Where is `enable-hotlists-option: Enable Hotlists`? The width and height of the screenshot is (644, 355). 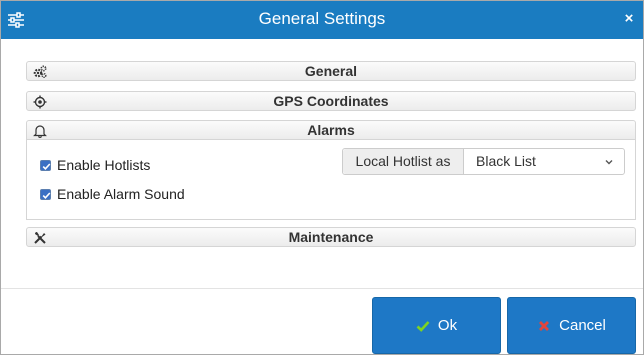
enable-hotlists-option: Enable Hotlists is located at coordinates (95, 165).